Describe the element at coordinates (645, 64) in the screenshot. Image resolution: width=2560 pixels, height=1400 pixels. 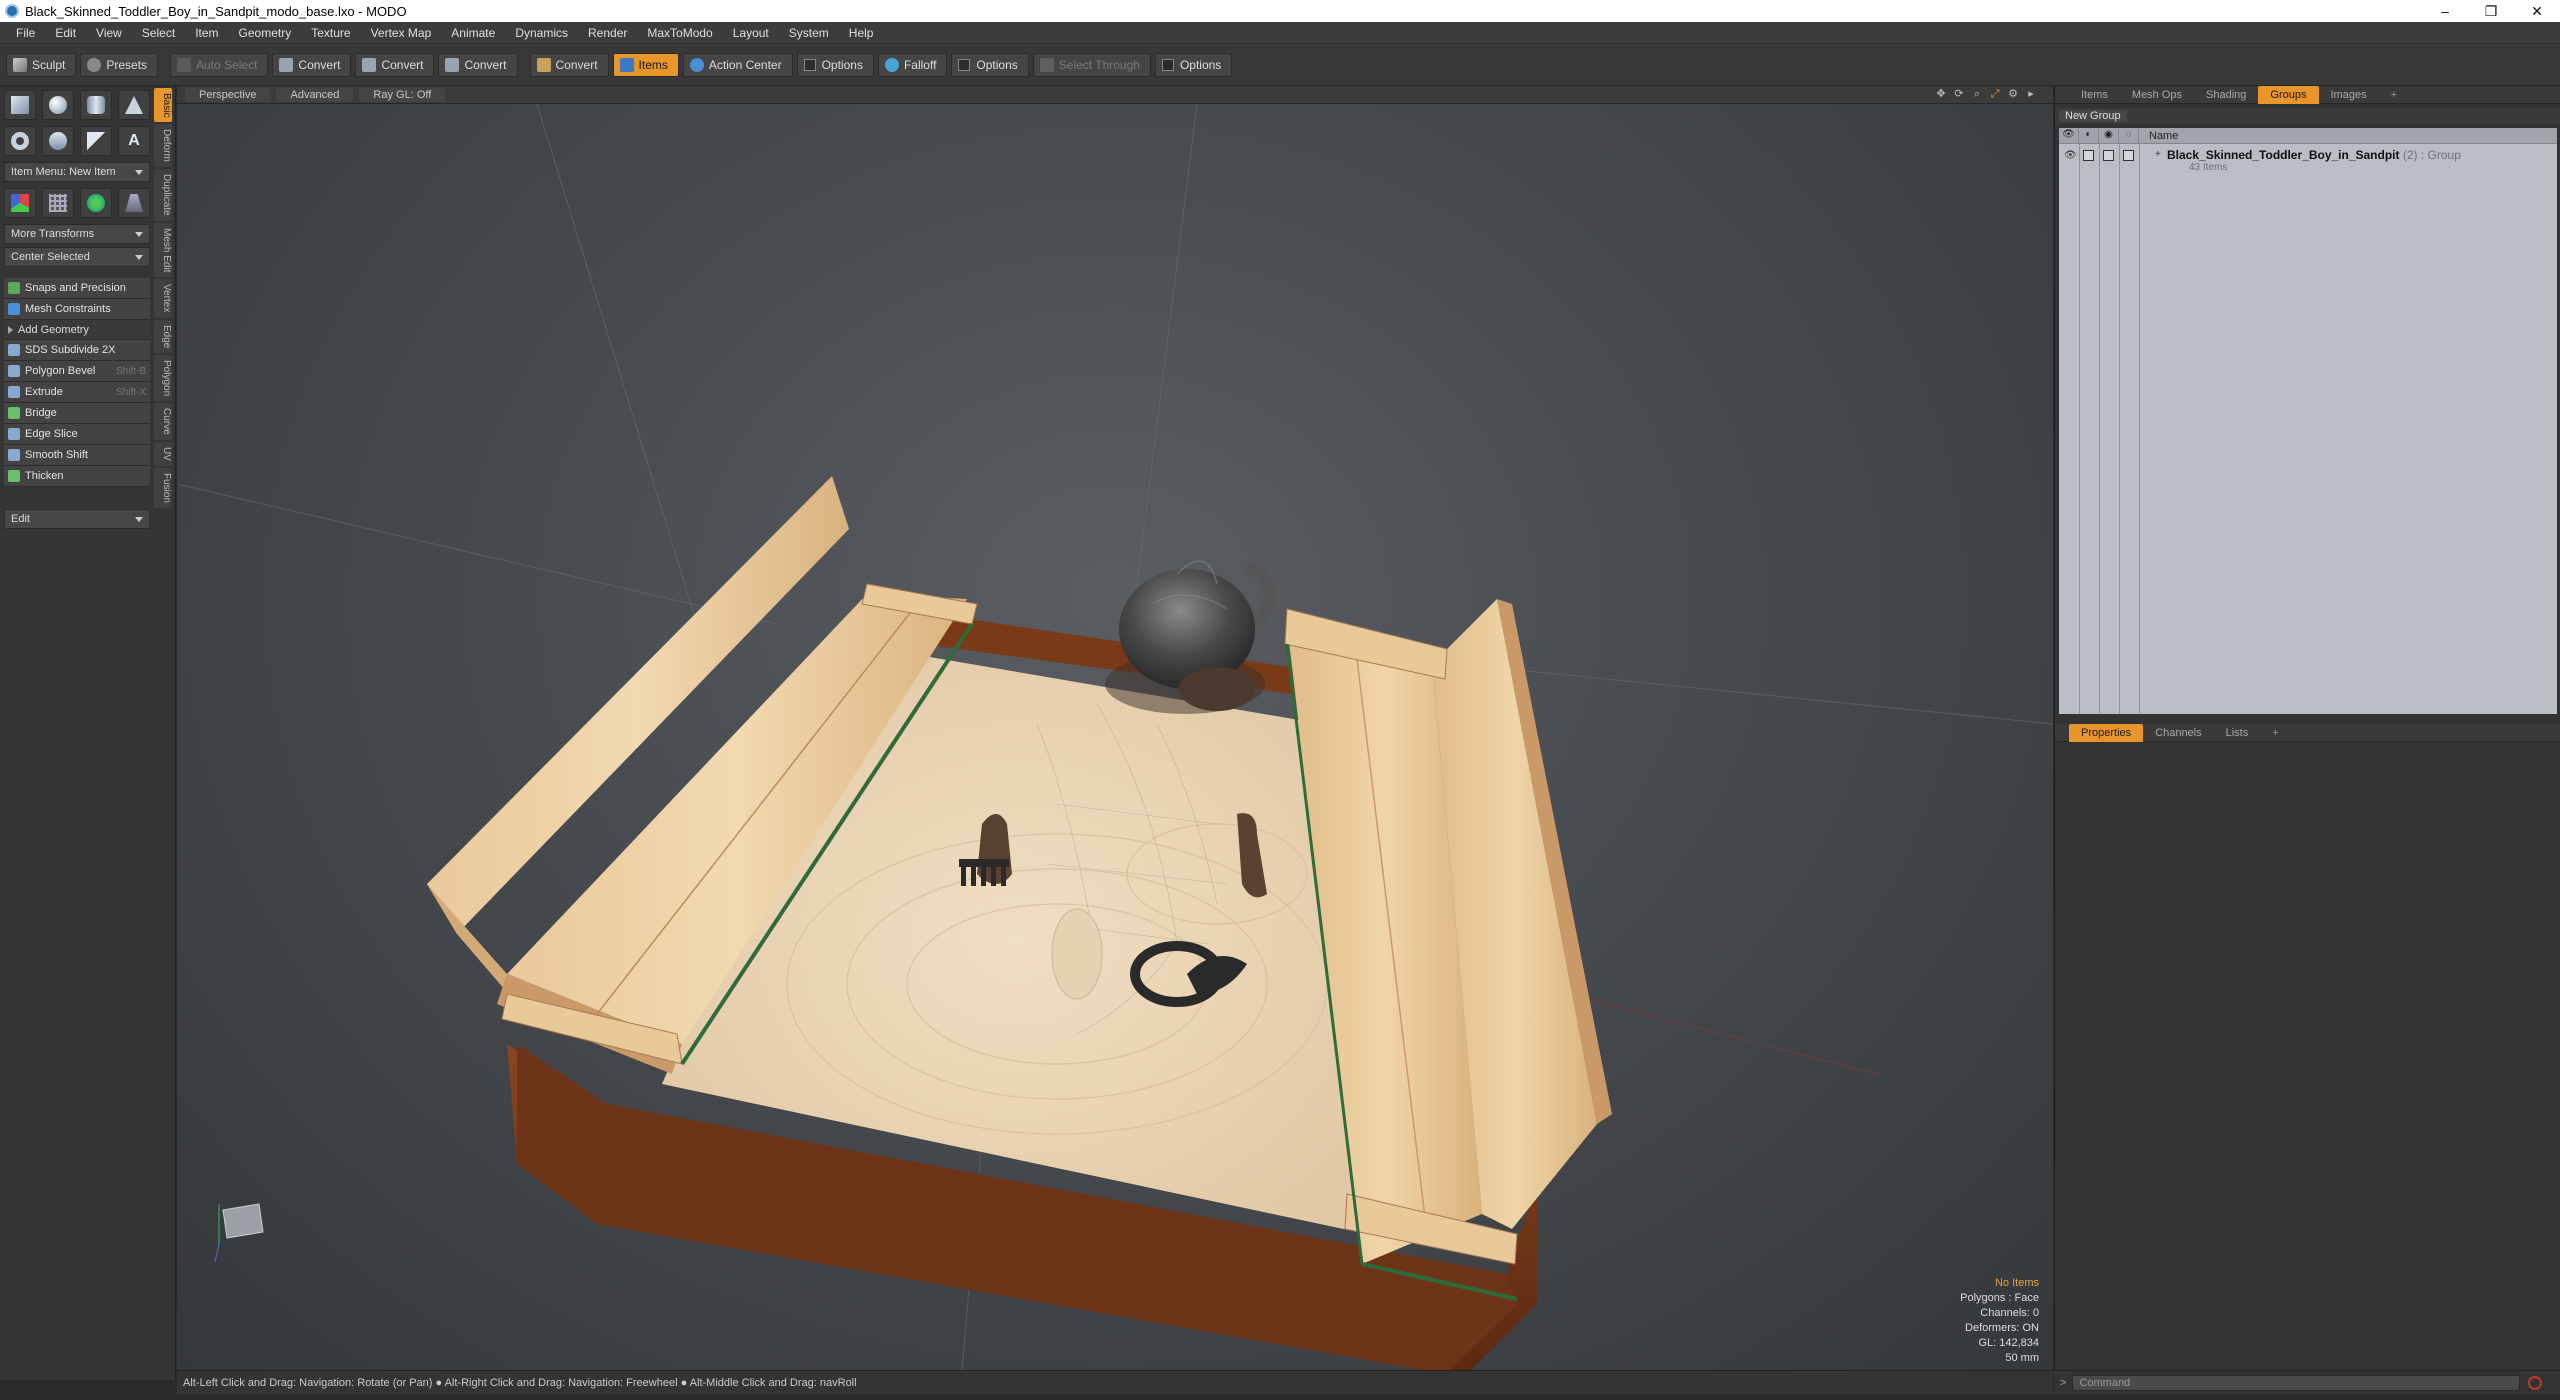
I see `items-mode-button: Items` at that location.